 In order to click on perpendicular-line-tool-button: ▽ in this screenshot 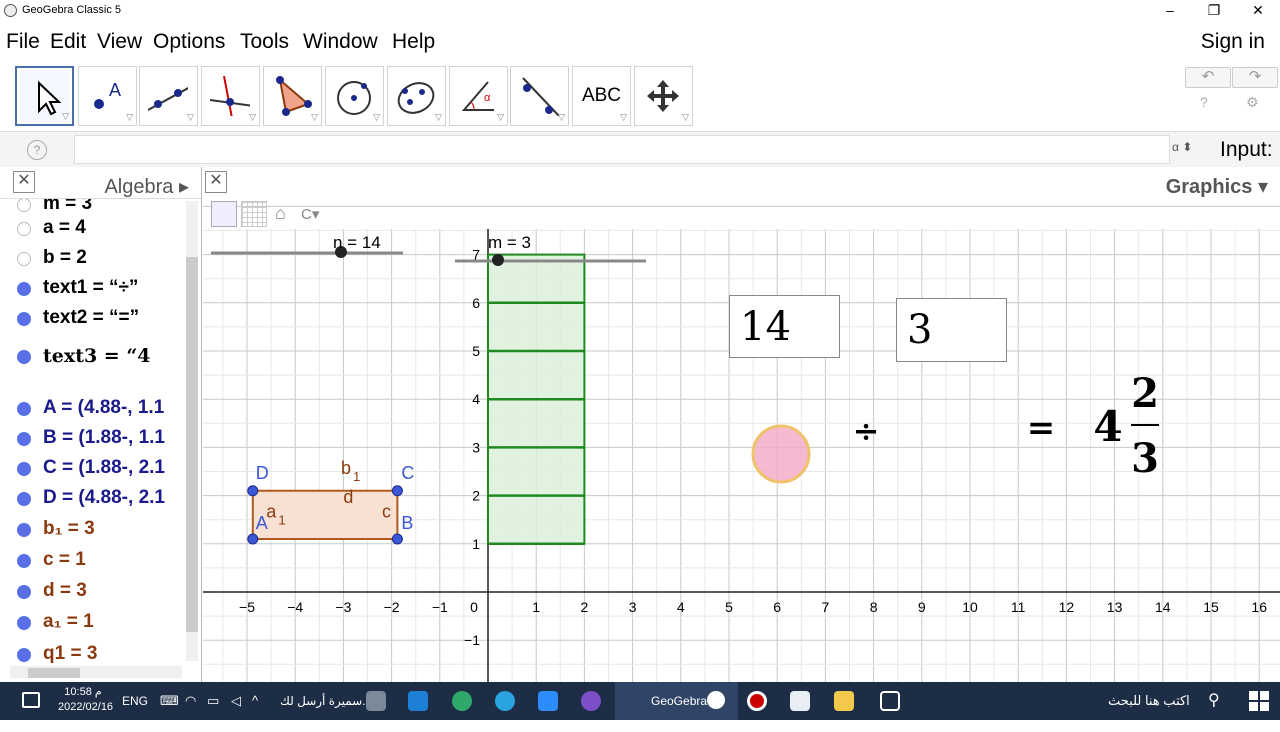, I will do `click(230, 96)`.